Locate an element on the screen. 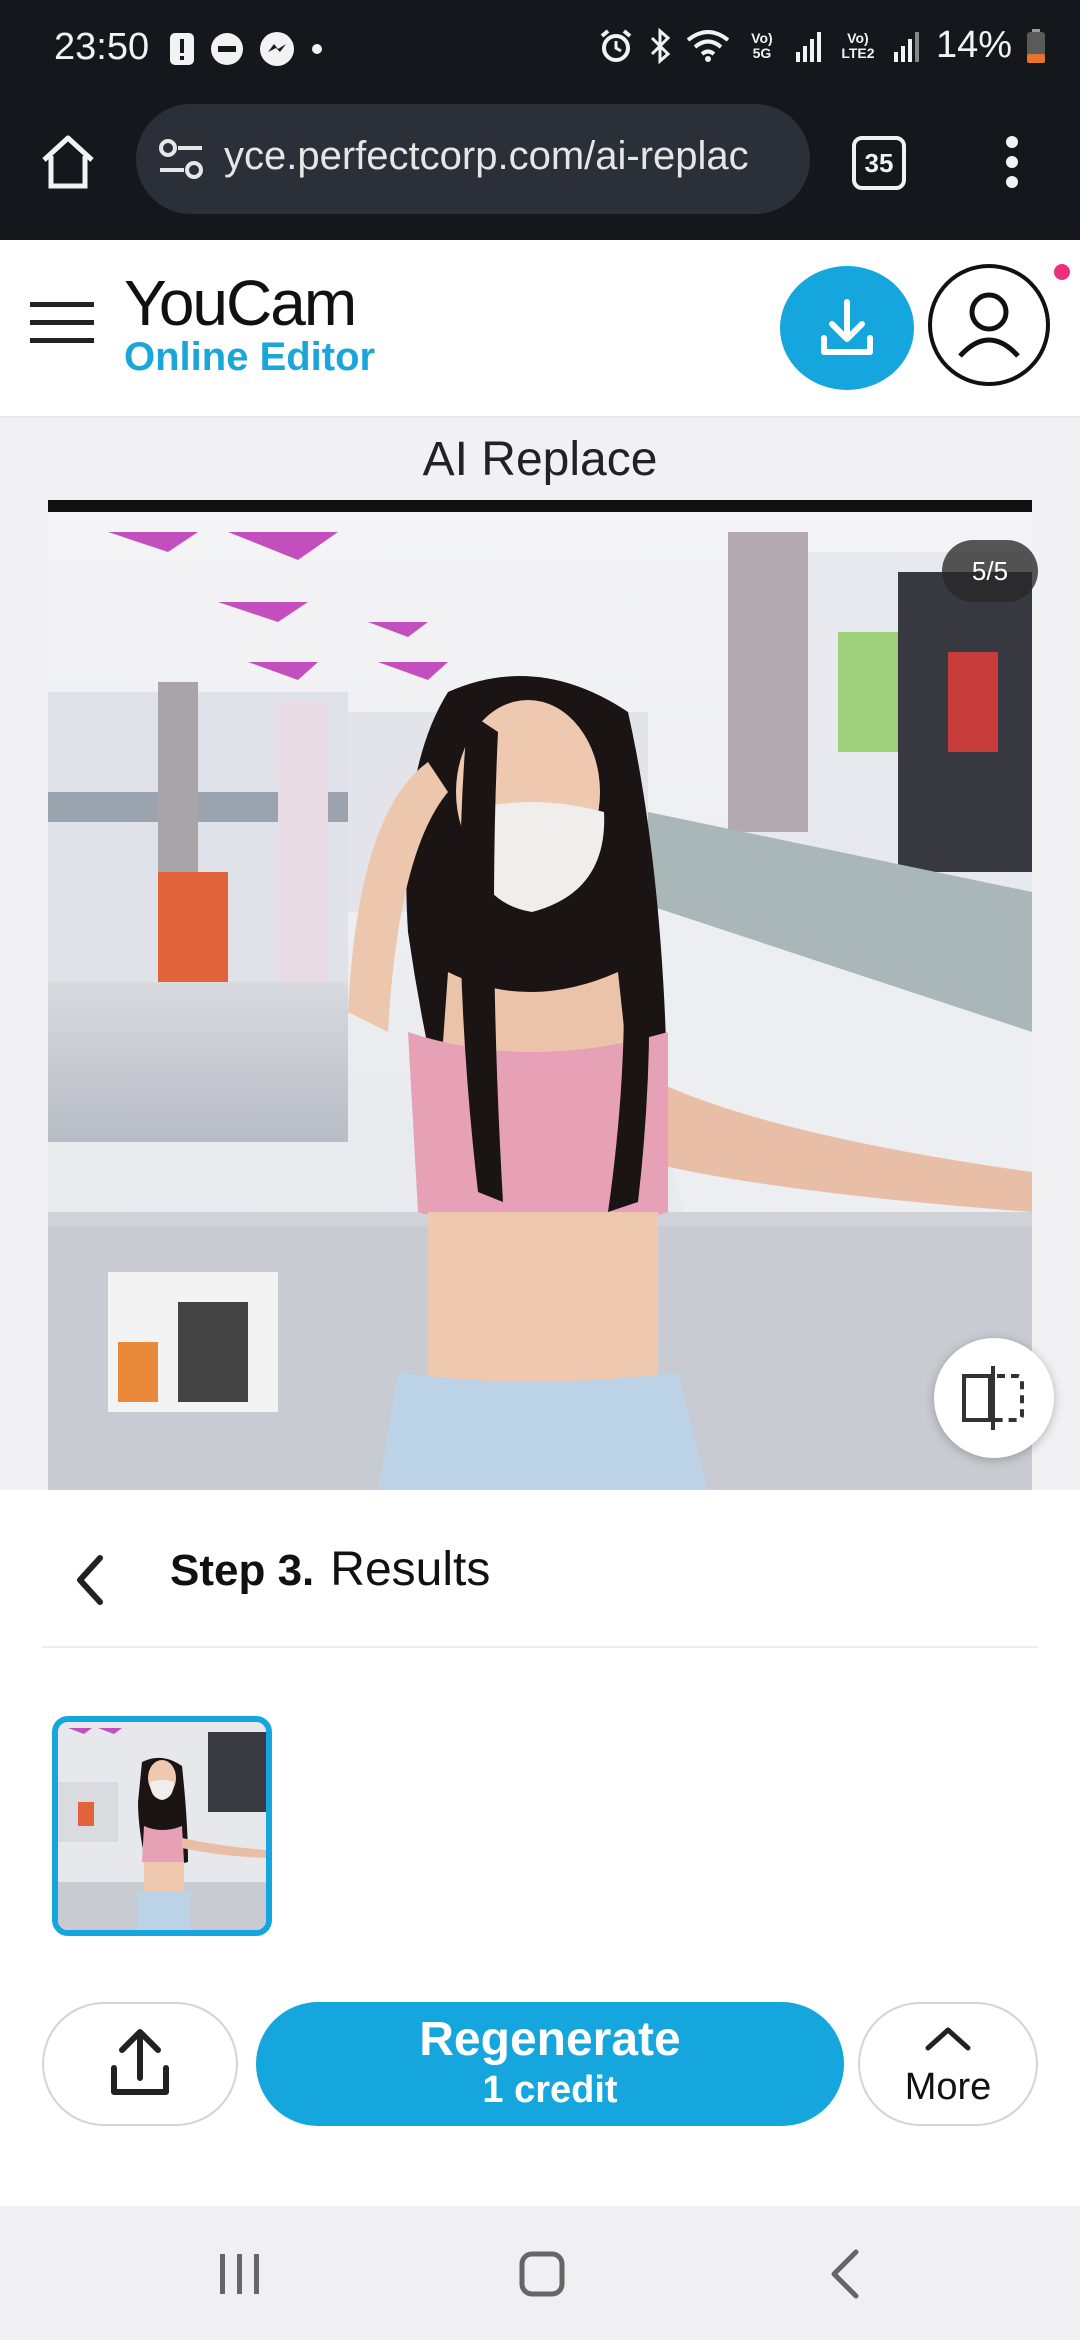 The height and width of the screenshot is (2340, 1080). back-nav-icon is located at coordinates (846, 2274).